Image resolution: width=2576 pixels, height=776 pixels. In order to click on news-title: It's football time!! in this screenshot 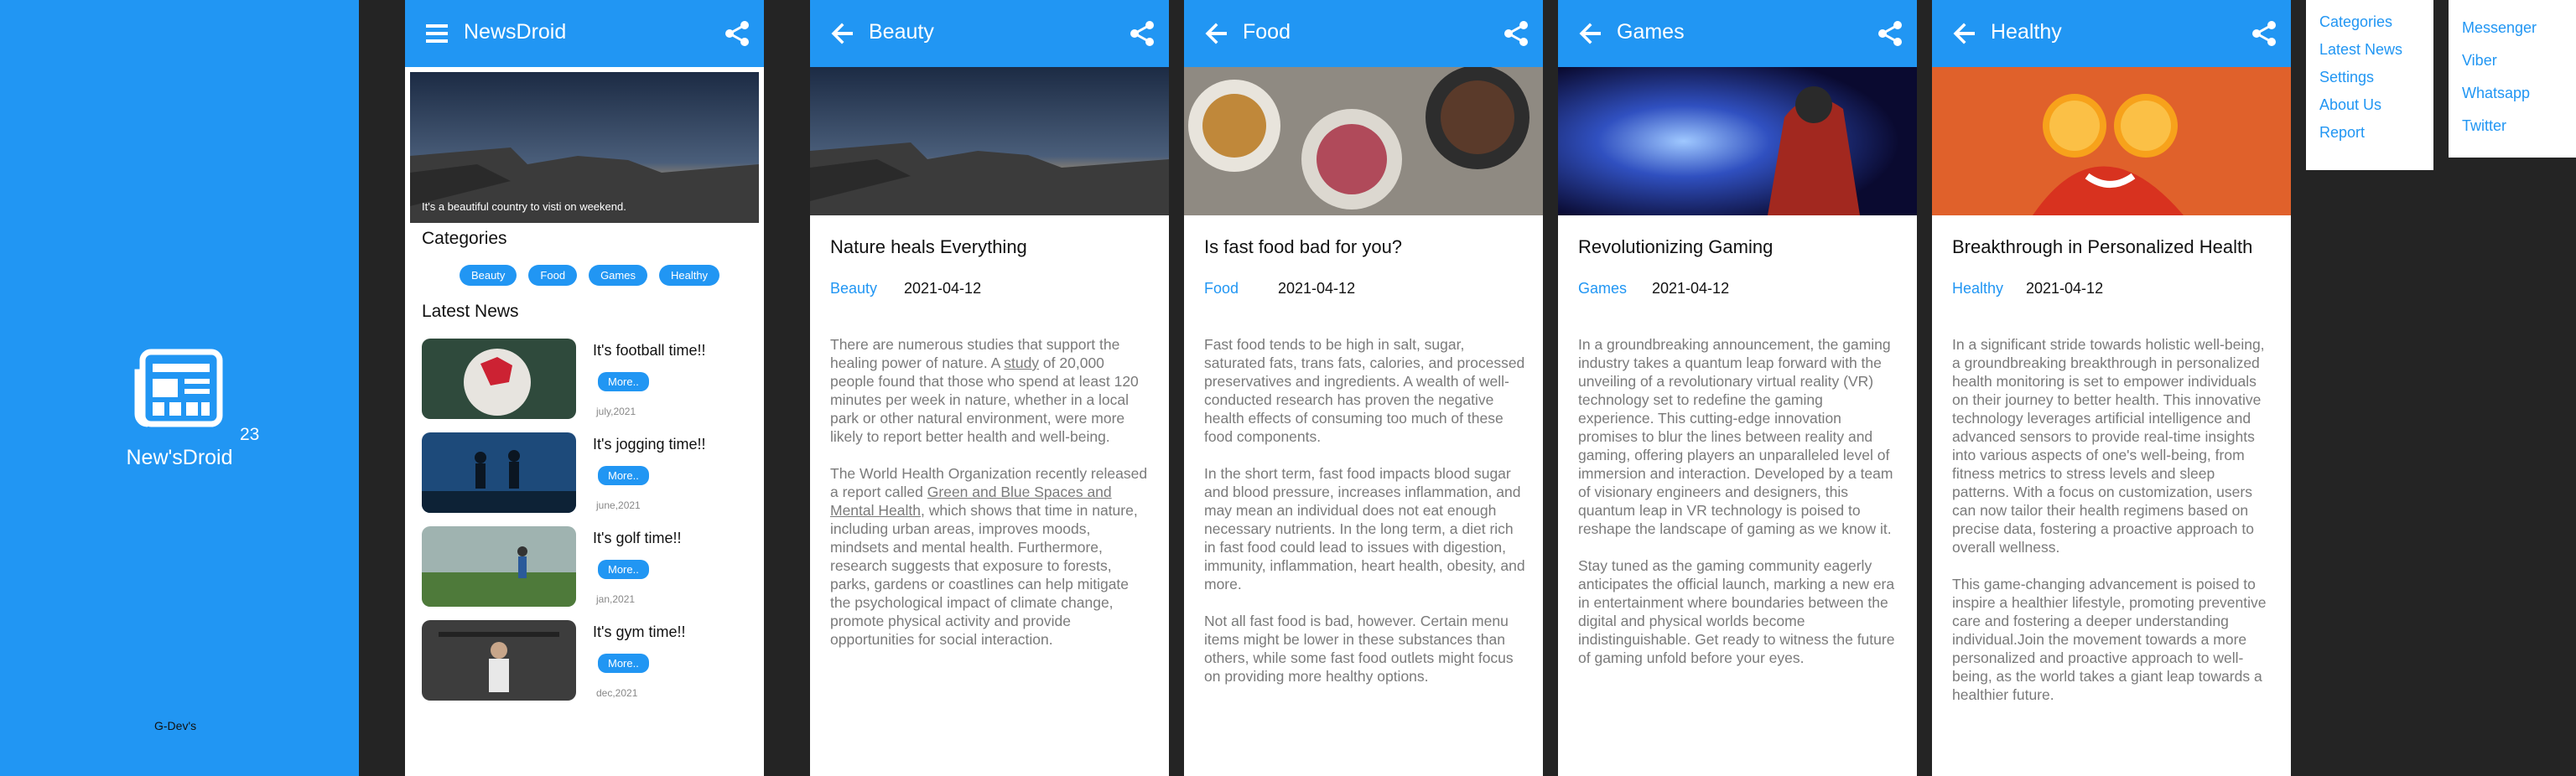, I will do `click(649, 351)`.